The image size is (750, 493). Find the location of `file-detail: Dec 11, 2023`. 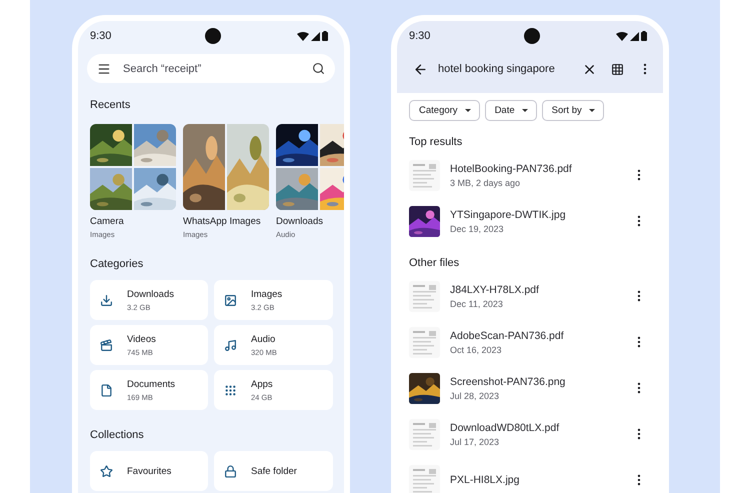

file-detail: Dec 11, 2023 is located at coordinates (477, 303).